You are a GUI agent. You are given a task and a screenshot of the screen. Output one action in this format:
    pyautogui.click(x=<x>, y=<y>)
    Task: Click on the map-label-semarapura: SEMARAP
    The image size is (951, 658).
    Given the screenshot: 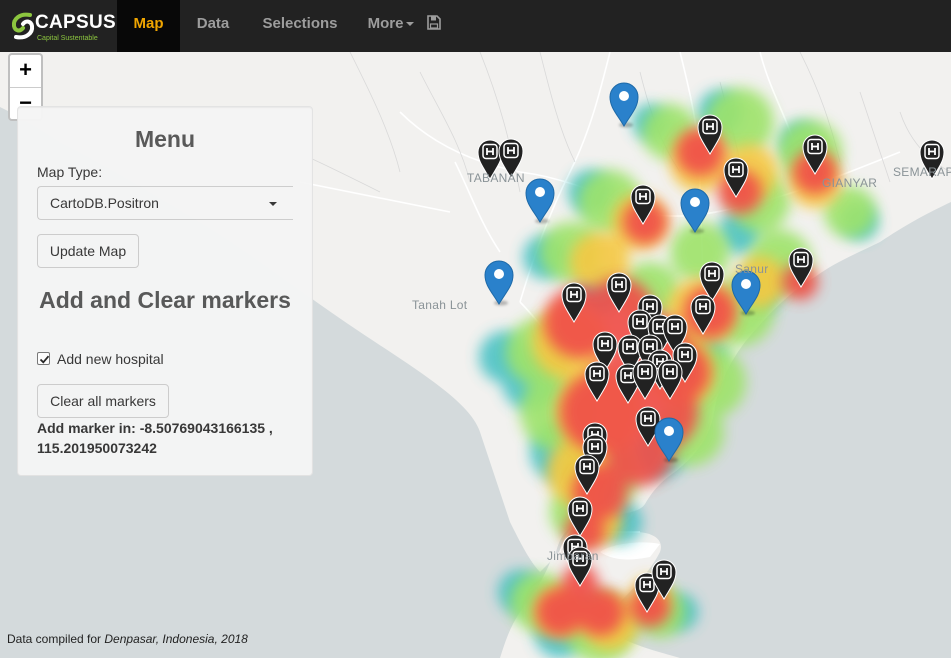 What is the action you would take?
    pyautogui.click(x=922, y=172)
    